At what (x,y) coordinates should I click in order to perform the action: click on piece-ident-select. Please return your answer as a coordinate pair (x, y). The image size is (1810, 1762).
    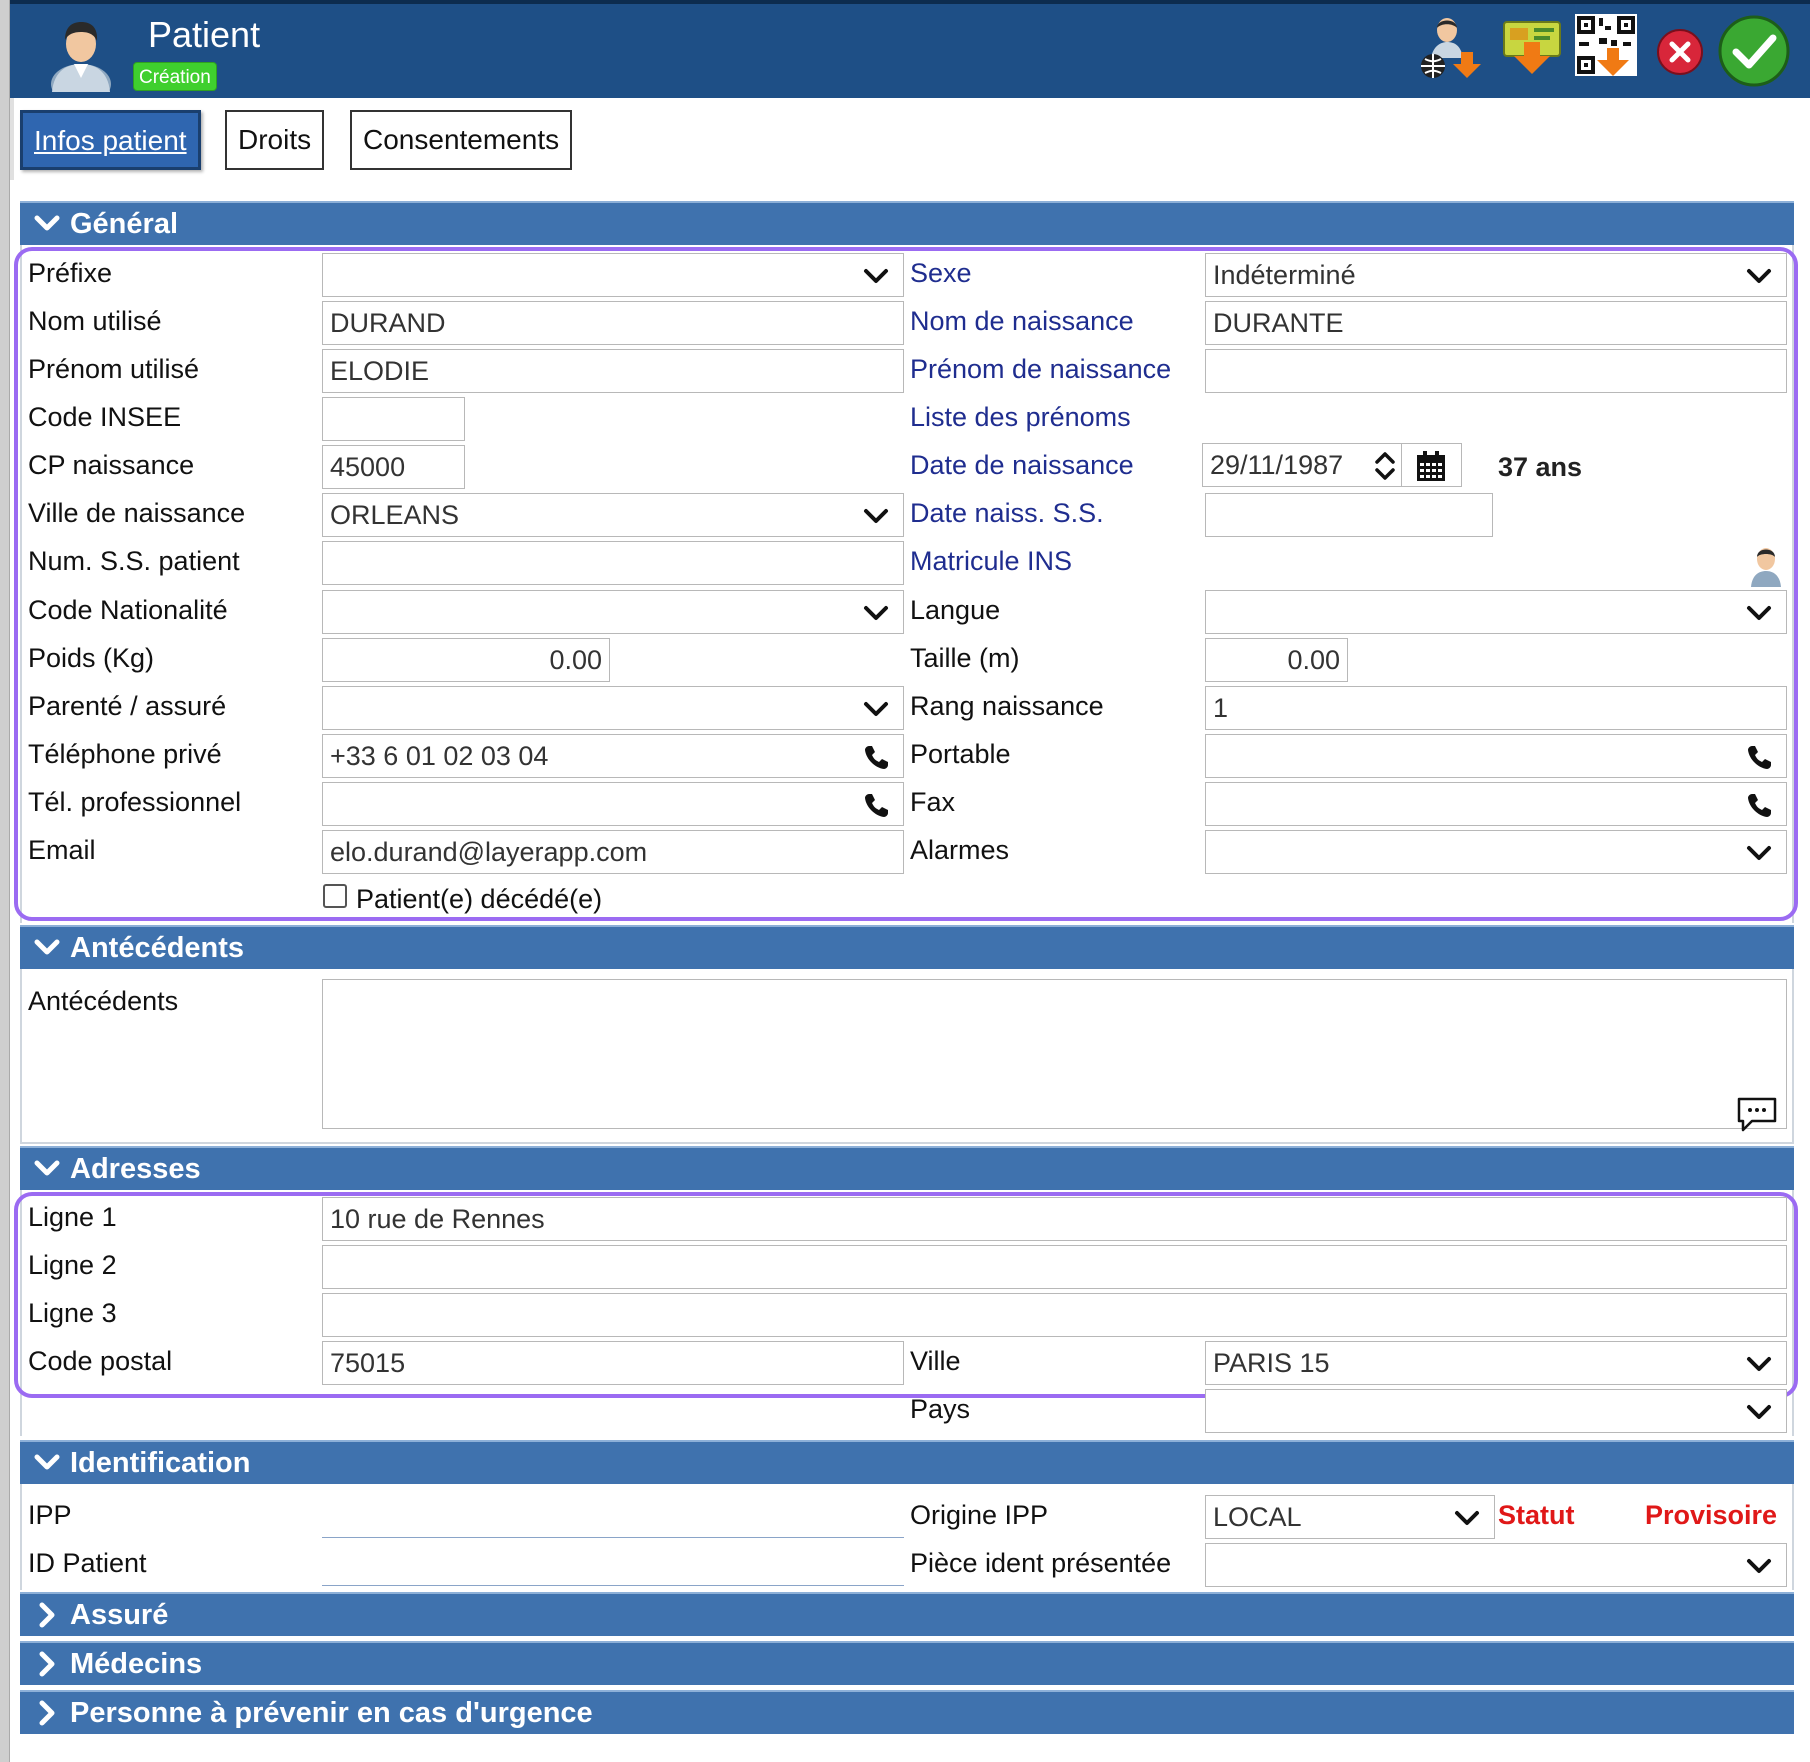
    Looking at the image, I should click on (1496, 1565).